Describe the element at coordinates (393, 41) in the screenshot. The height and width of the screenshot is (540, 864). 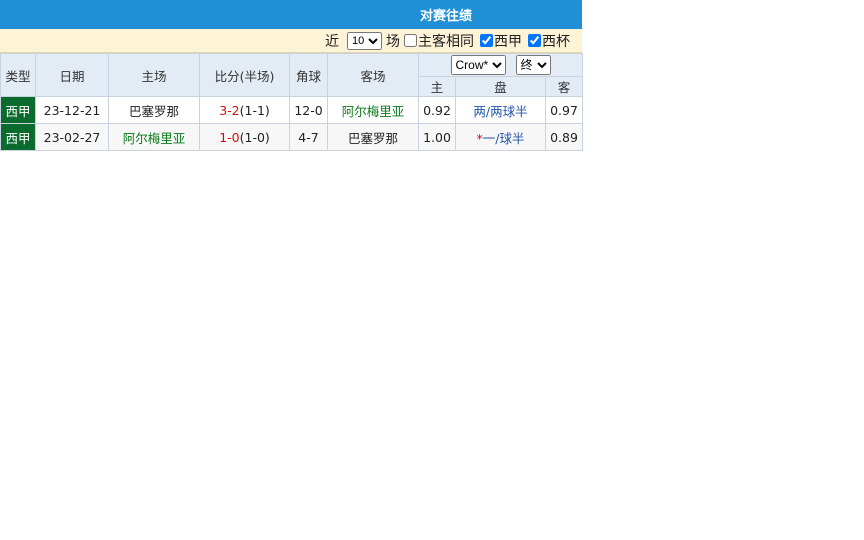
I see `unit-label: 场` at that location.